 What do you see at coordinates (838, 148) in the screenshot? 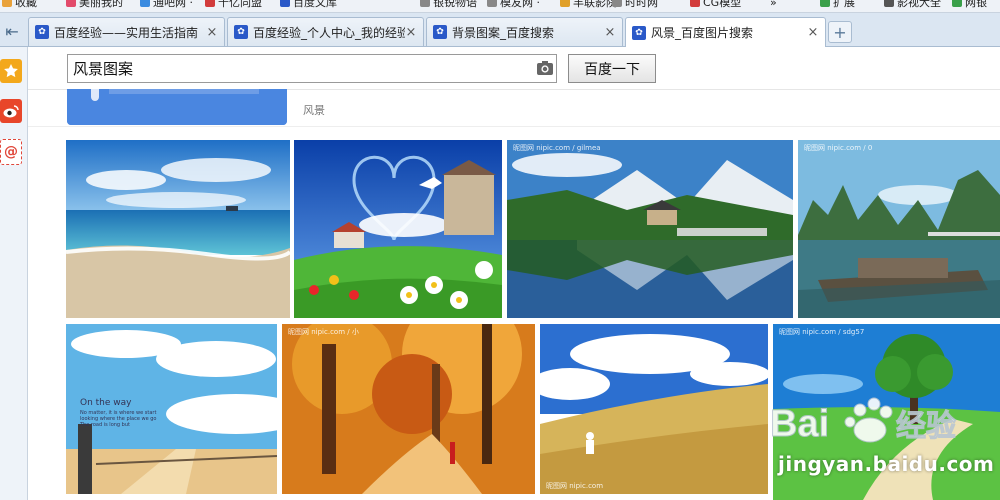
I see `watermark: 昵图网 nipic.com / 0` at bounding box center [838, 148].